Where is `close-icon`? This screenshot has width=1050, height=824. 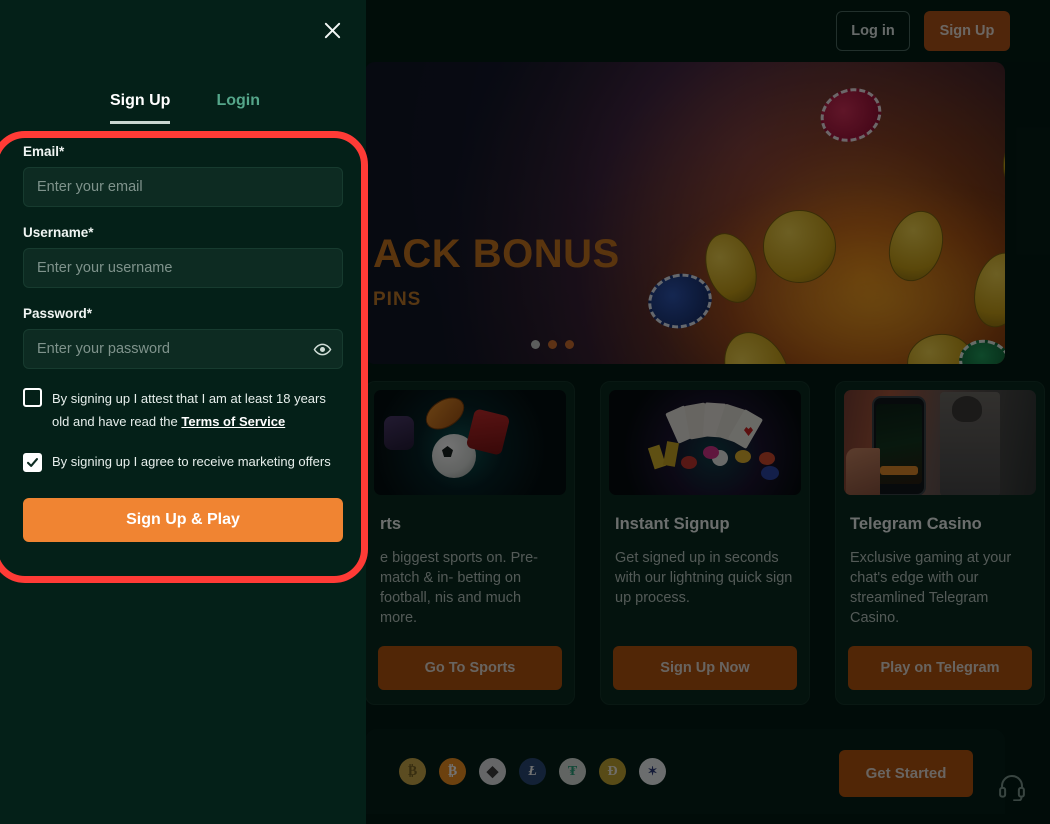
close-icon is located at coordinates (332, 30).